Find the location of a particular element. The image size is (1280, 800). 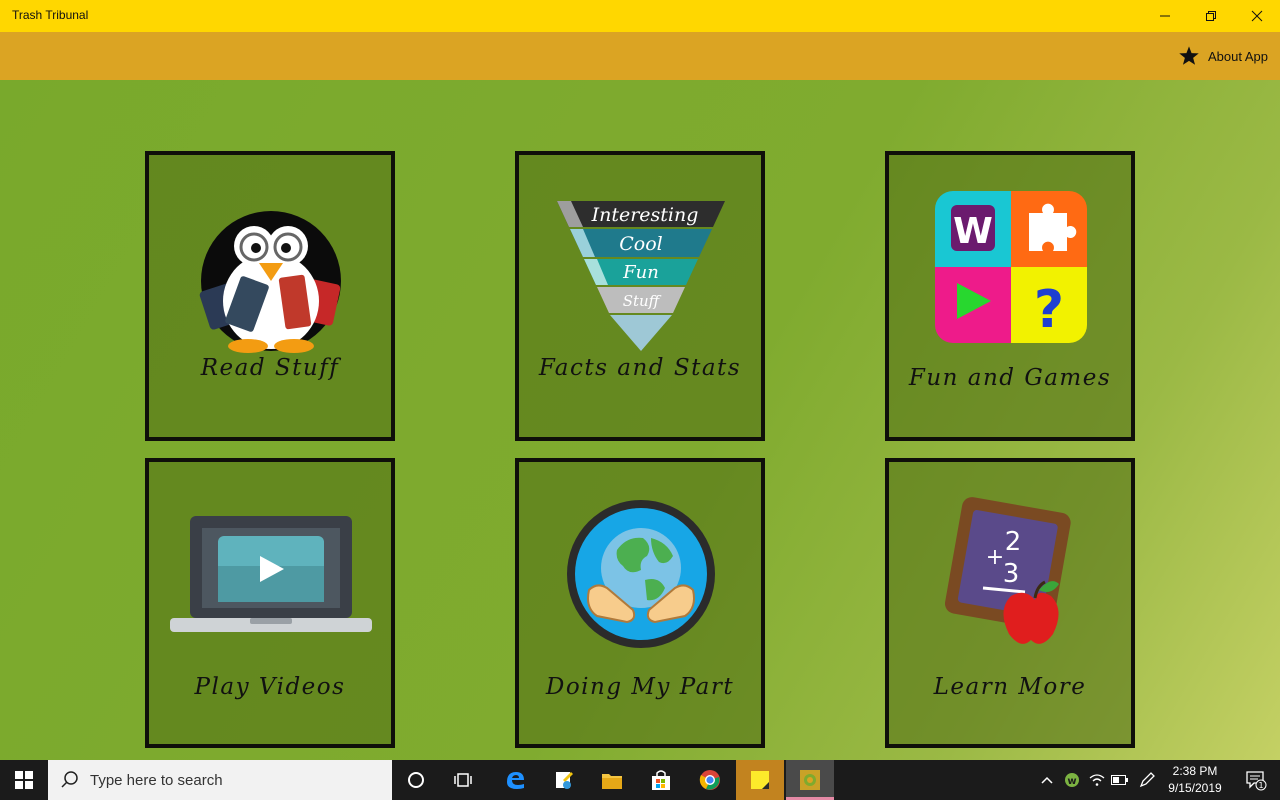

pyramid-icon: Interesting Cool Fun Stuff is located at coordinates (641, 276).